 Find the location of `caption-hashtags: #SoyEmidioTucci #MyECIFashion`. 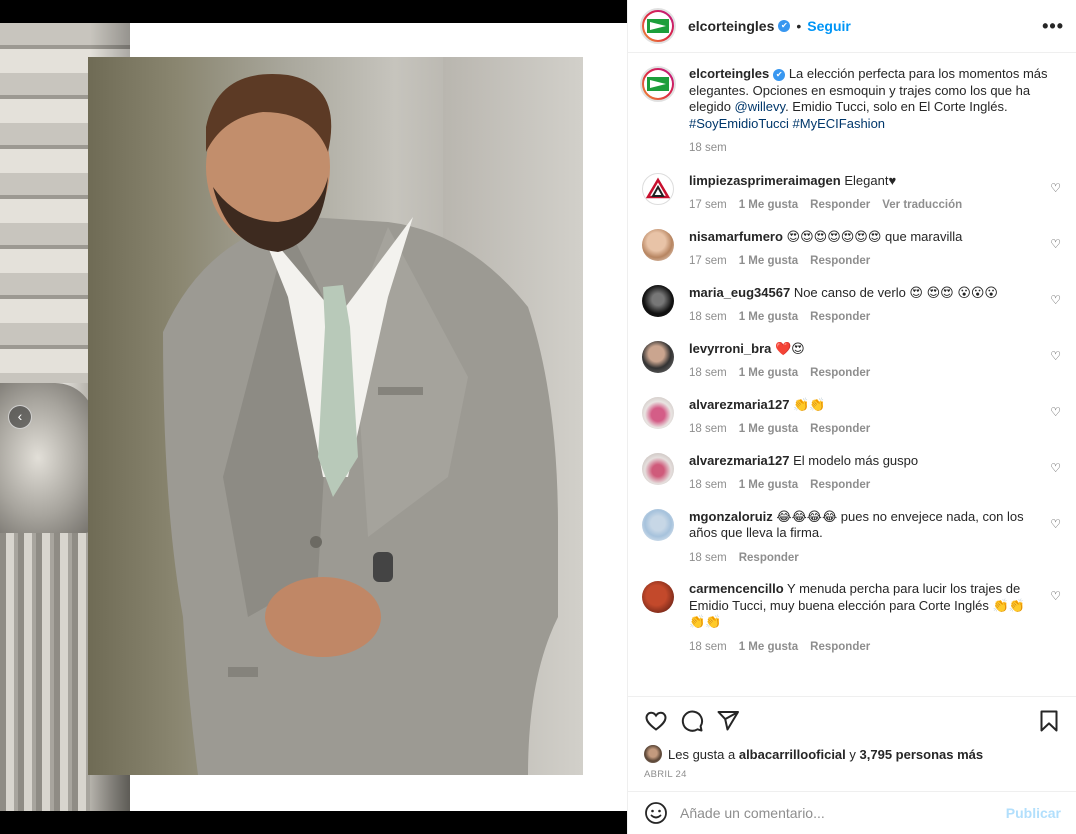

caption-hashtags: #SoyEmidioTucci #MyECIFashion is located at coordinates (787, 123).